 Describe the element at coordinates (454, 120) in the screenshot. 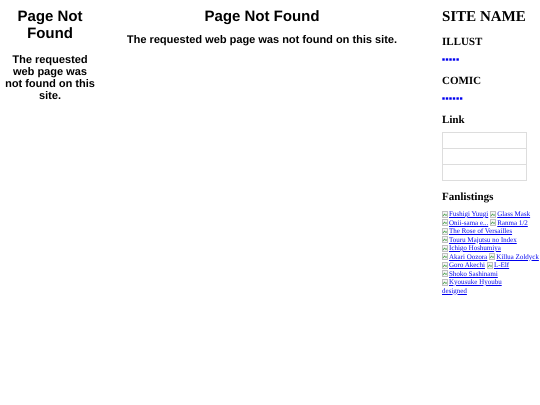

I see `section-heading: Link` at that location.